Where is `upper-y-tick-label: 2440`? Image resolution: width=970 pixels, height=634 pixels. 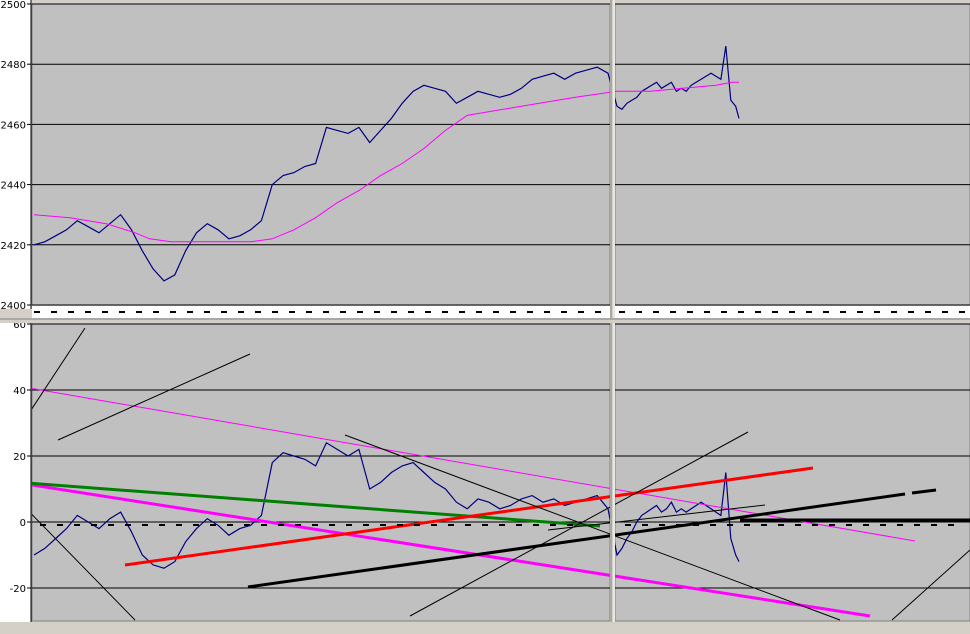 upper-y-tick-label: 2440 is located at coordinates (13, 186).